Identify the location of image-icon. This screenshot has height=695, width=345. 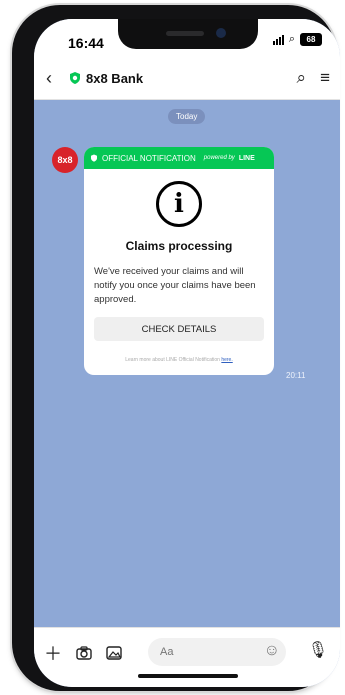
(114, 653).